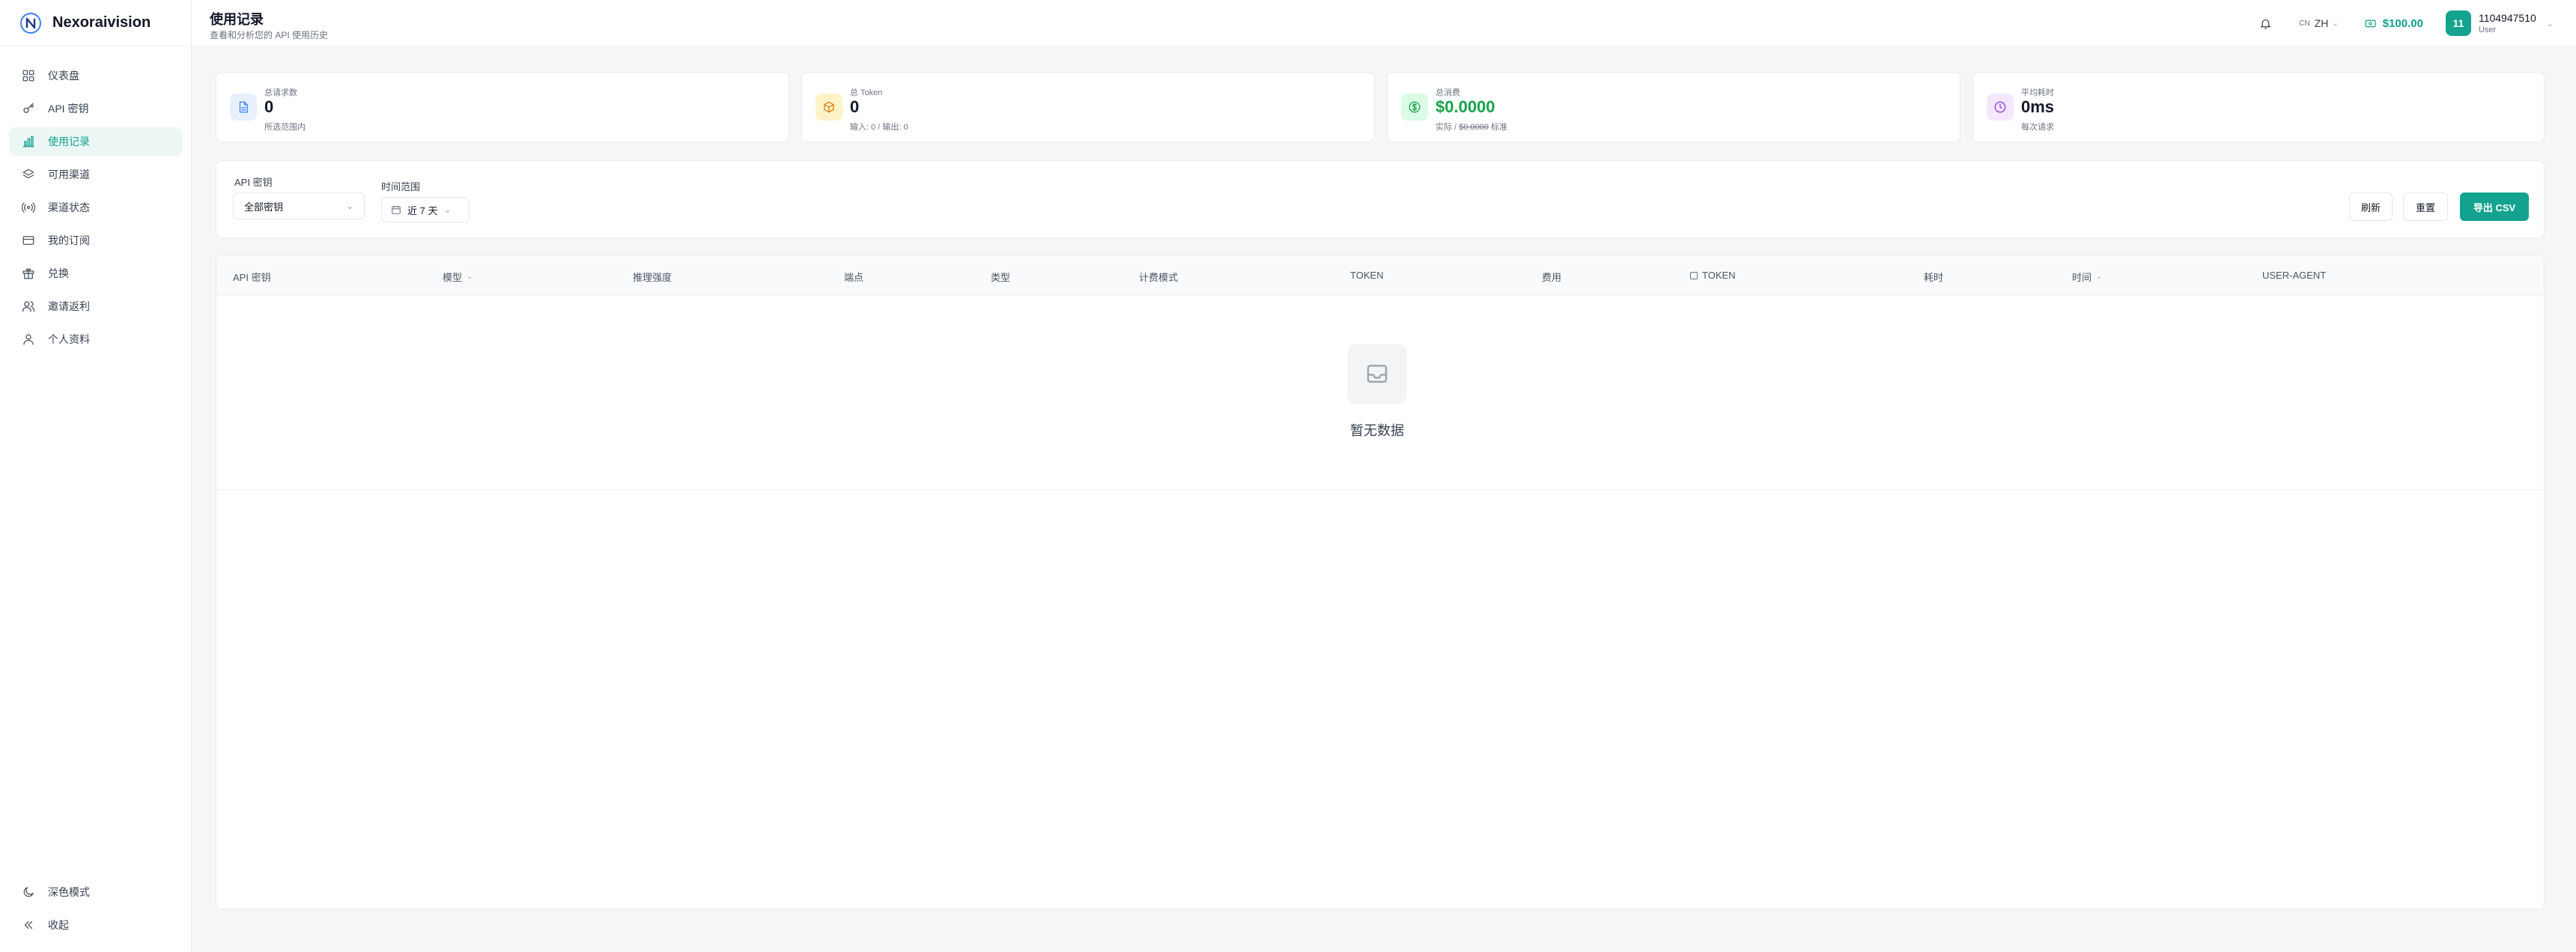 The image size is (2576, 952). What do you see at coordinates (30, 23) in the screenshot?
I see `logo-icon` at bounding box center [30, 23].